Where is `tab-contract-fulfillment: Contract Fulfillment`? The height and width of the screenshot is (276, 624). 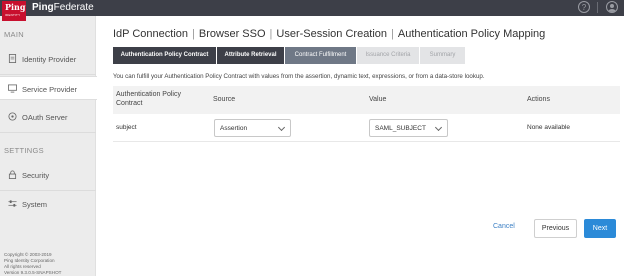 tab-contract-fulfillment: Contract Fulfillment is located at coordinates (320, 55).